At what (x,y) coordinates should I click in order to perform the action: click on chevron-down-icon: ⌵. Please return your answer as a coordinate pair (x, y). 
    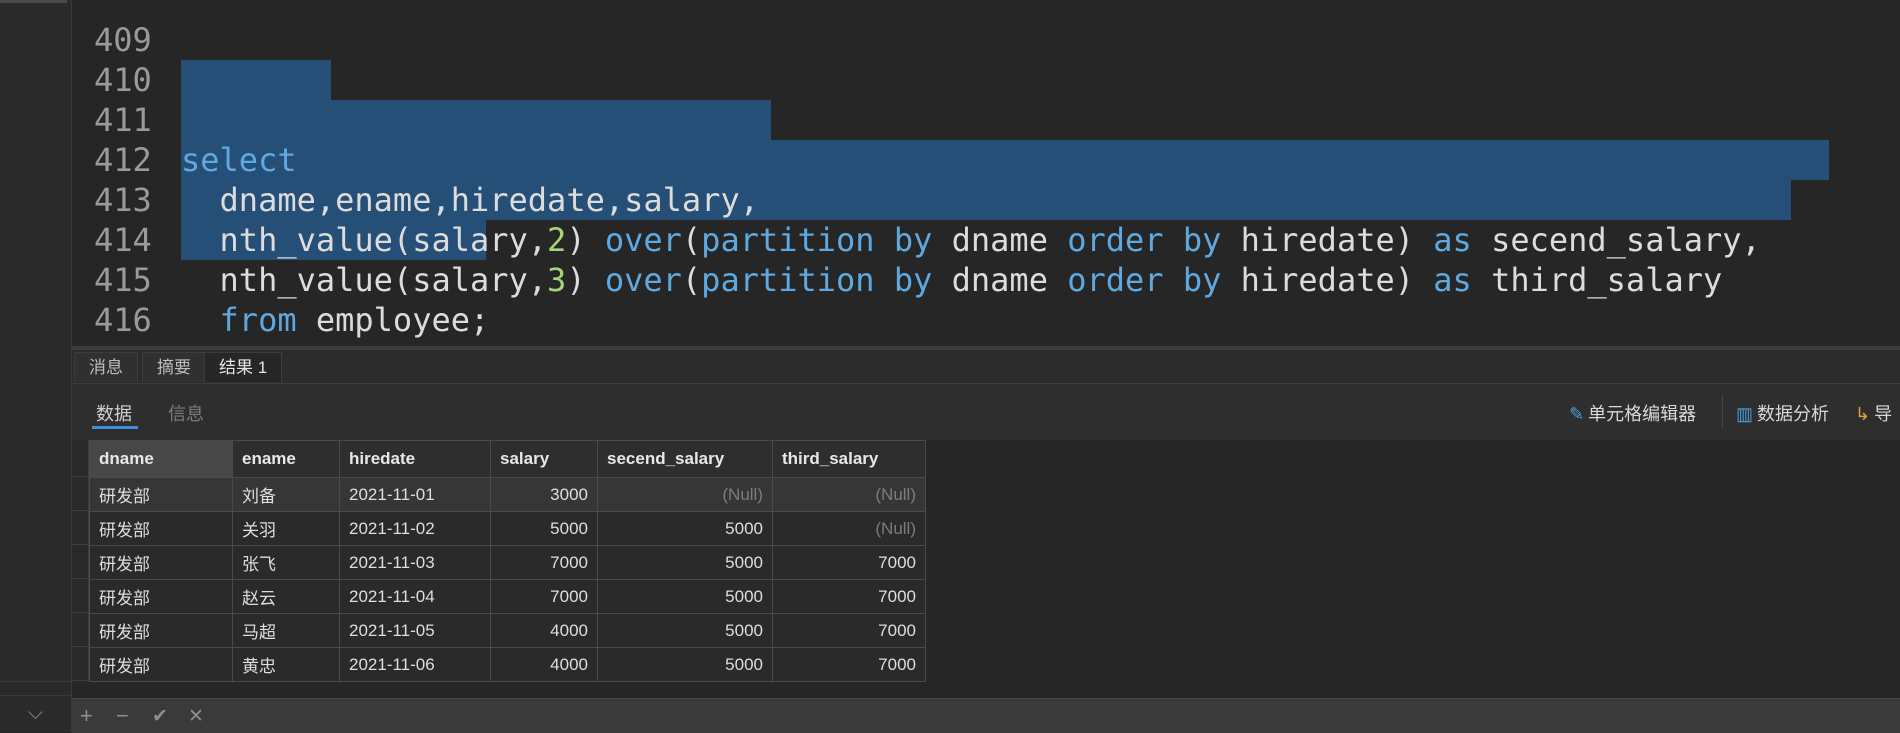
    Looking at the image, I should click on (35, 713).